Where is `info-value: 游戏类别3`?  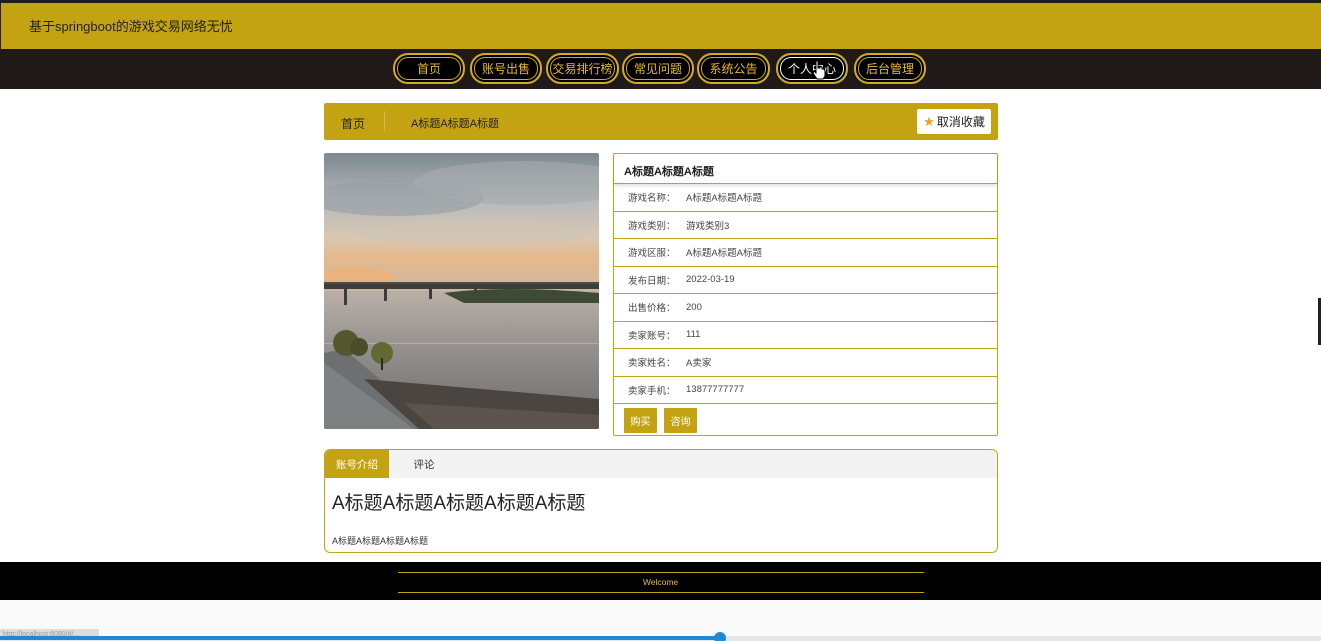 info-value: 游戏类别3 is located at coordinates (708, 226).